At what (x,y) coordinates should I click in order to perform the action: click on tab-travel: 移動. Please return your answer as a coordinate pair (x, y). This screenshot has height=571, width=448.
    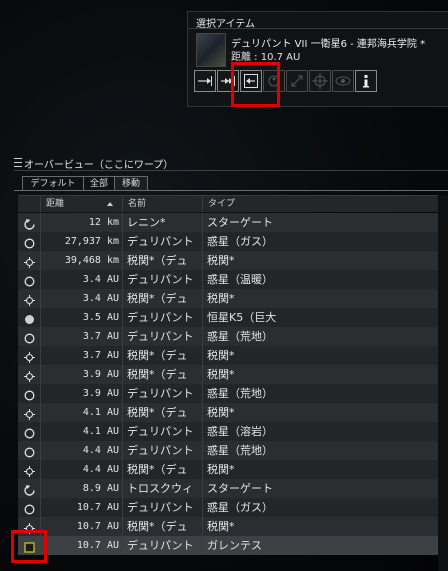
    Looking at the image, I should click on (131, 183).